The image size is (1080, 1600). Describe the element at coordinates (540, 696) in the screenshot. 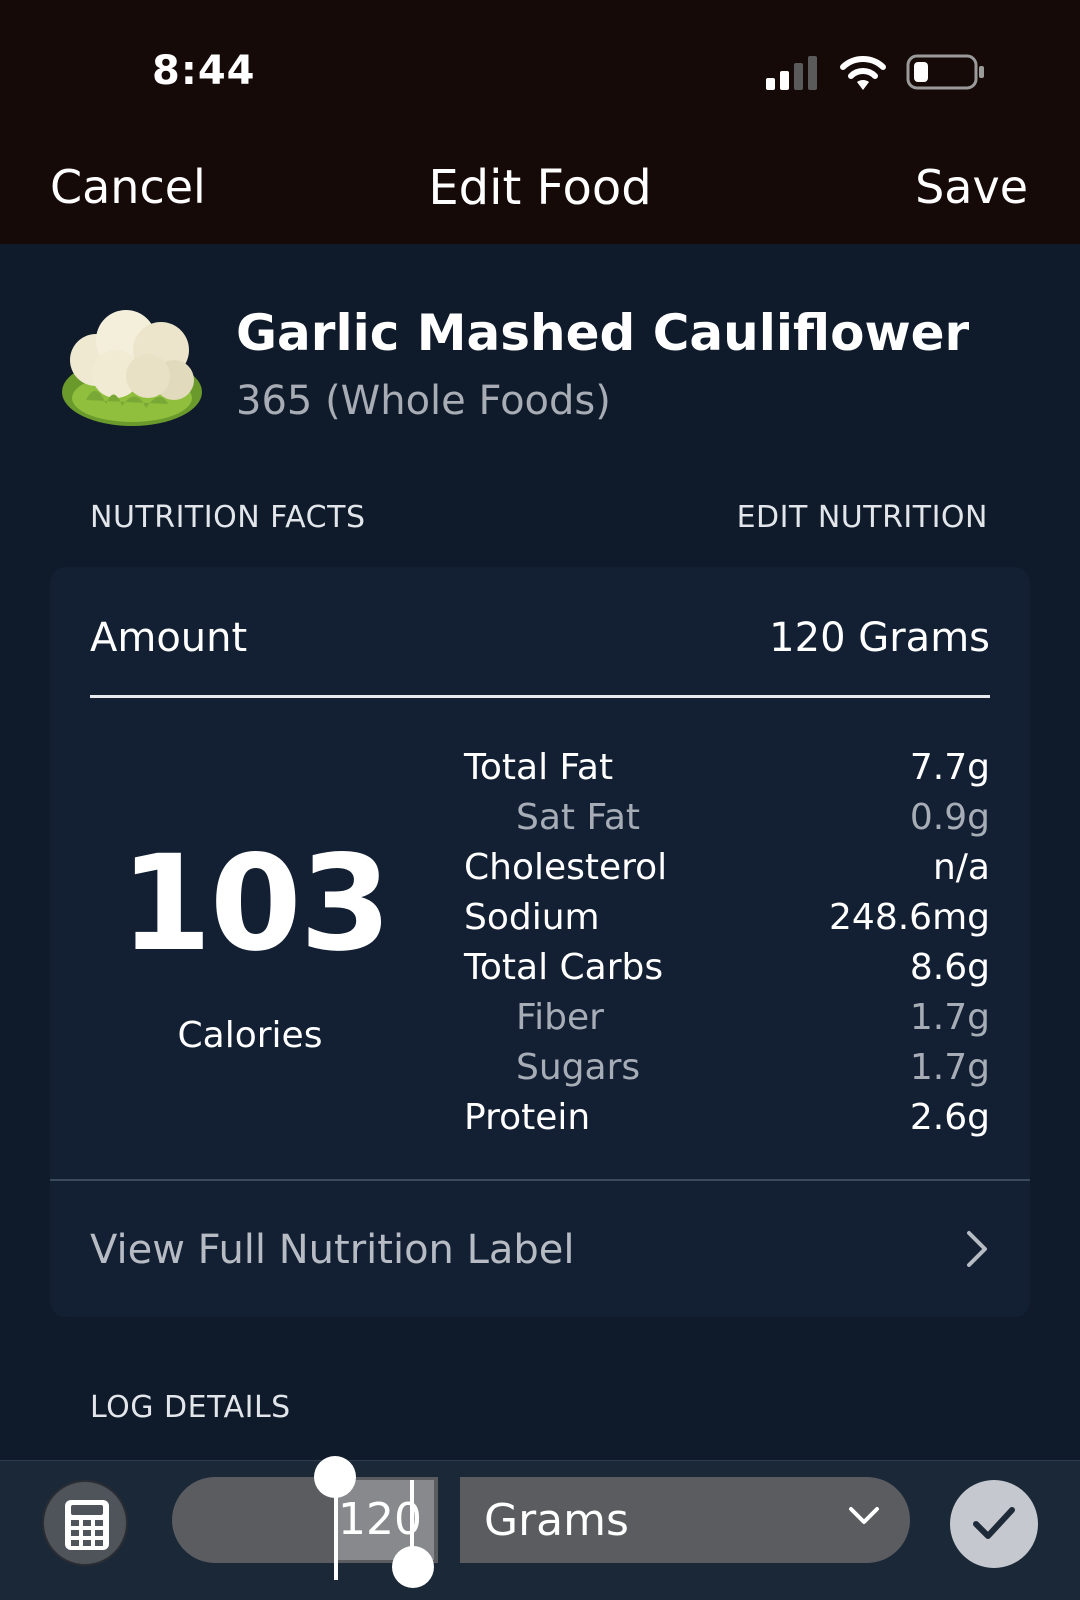

I see `amount-divider` at that location.